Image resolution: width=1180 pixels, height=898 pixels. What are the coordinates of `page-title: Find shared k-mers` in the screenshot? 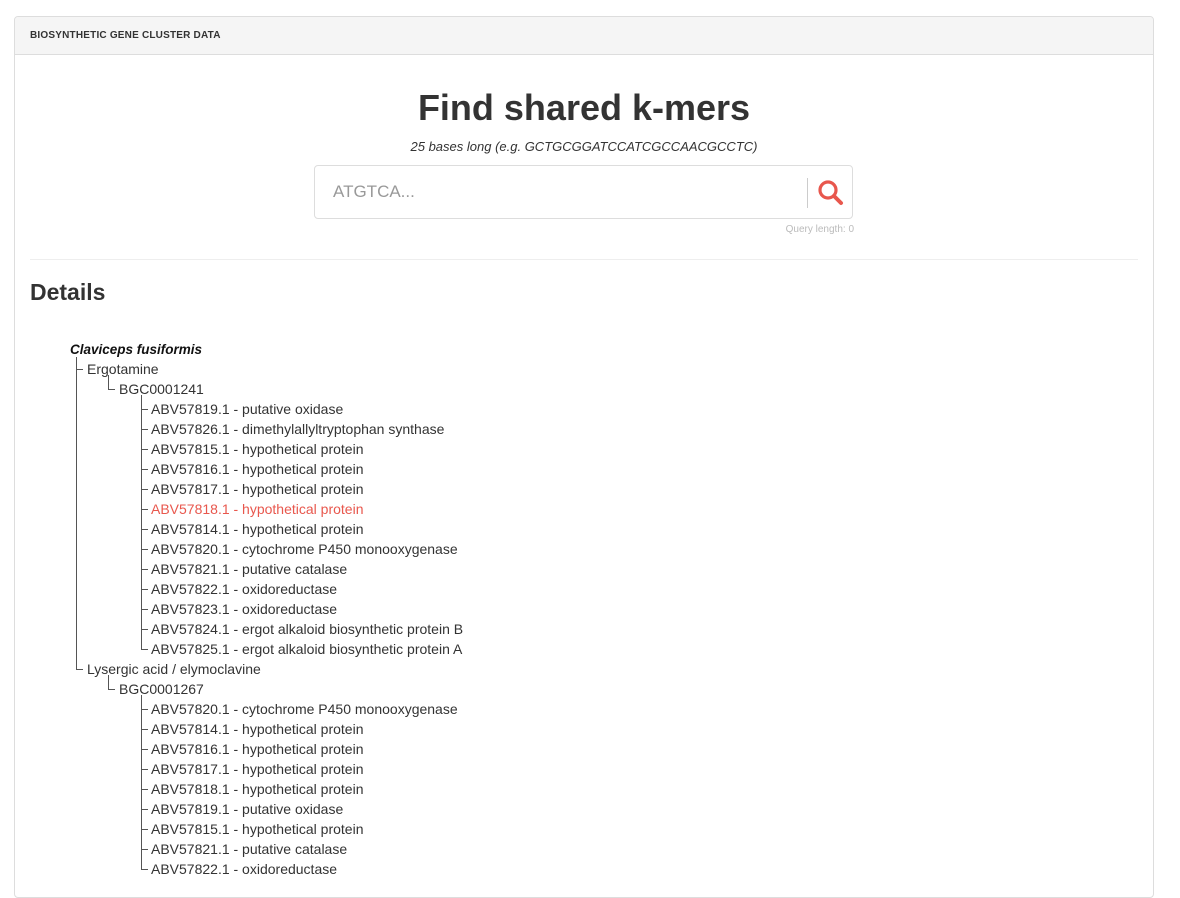 It's located at (584, 107).